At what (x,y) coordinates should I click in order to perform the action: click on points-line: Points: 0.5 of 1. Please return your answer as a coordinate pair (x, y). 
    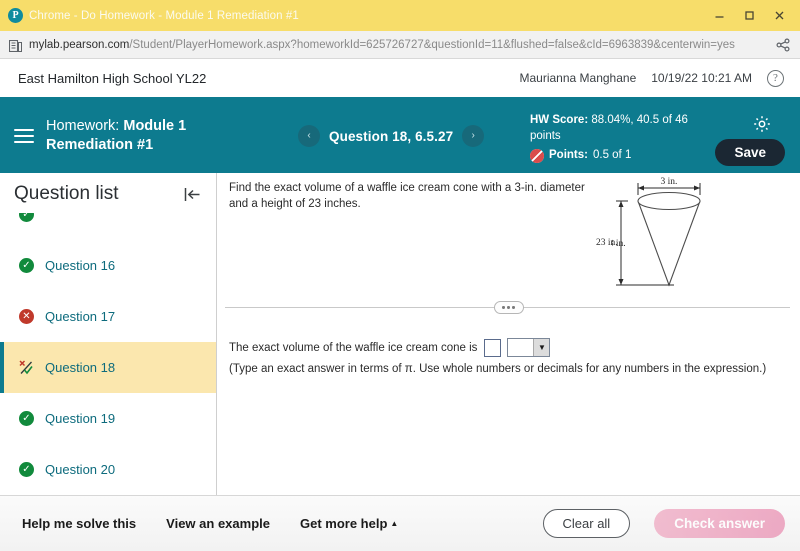
    Looking at the image, I should click on (625, 156).